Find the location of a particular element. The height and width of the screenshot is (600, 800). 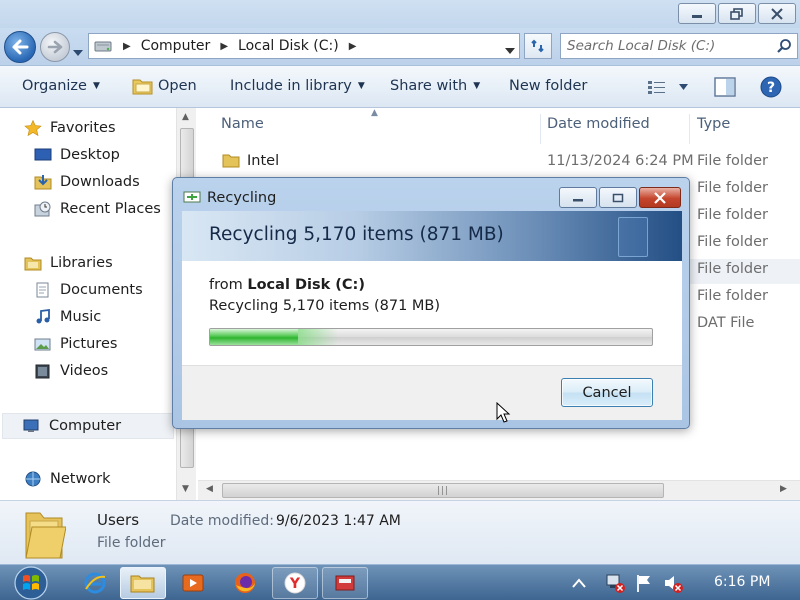

address-bar: ▶ Computer ▶ Local Disk (C:) ▶ is located at coordinates (304, 46).